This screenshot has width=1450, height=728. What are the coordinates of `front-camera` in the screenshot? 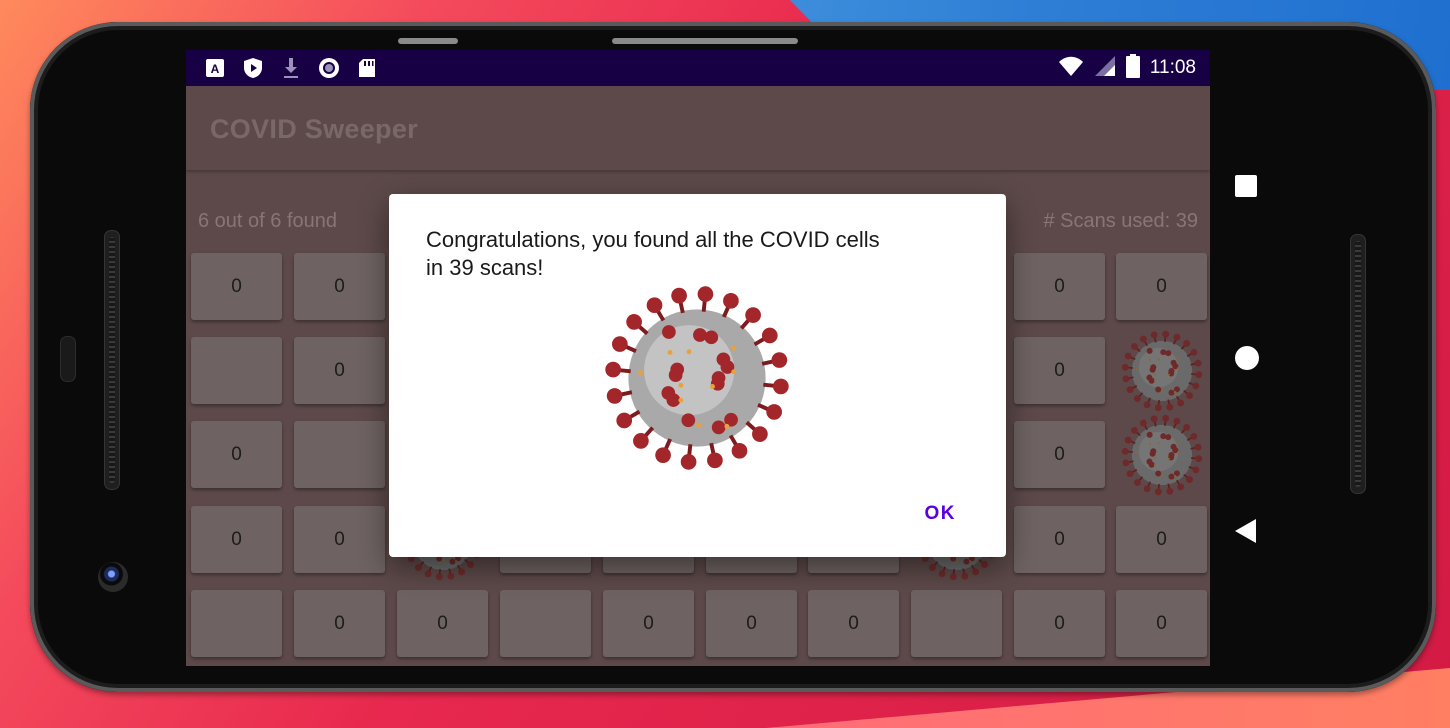 It's located at (113, 577).